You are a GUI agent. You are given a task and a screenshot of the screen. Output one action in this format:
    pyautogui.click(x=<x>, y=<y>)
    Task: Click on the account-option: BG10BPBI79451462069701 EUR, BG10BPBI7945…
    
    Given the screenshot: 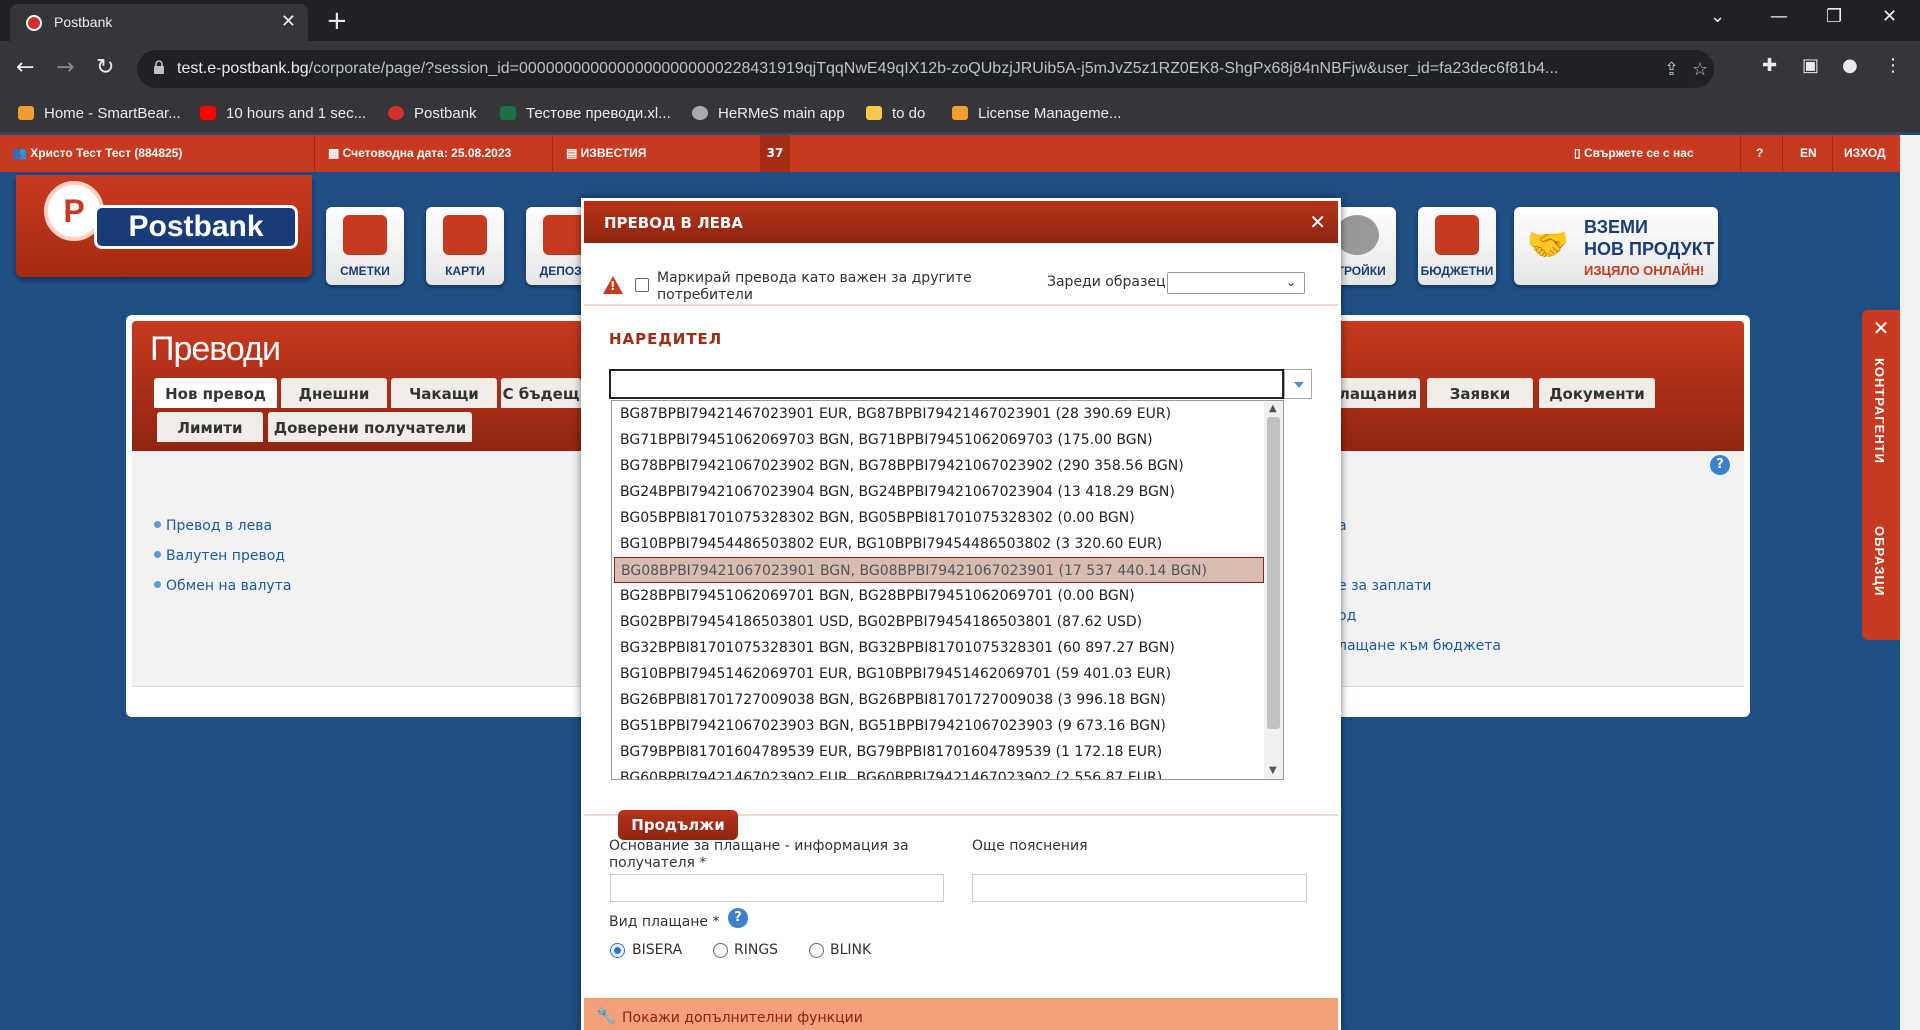 What is the action you would take?
    pyautogui.click(x=938, y=674)
    